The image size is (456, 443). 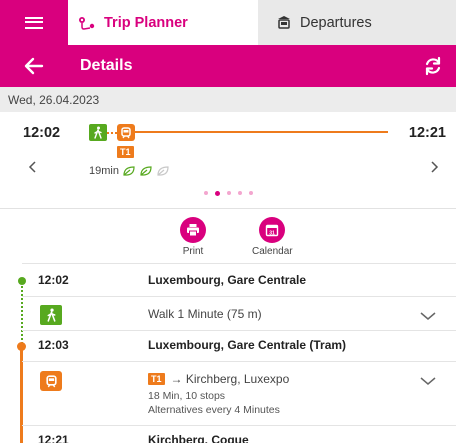 I want to click on tab-trip-planner-label: Trip Planner, so click(x=146, y=22).